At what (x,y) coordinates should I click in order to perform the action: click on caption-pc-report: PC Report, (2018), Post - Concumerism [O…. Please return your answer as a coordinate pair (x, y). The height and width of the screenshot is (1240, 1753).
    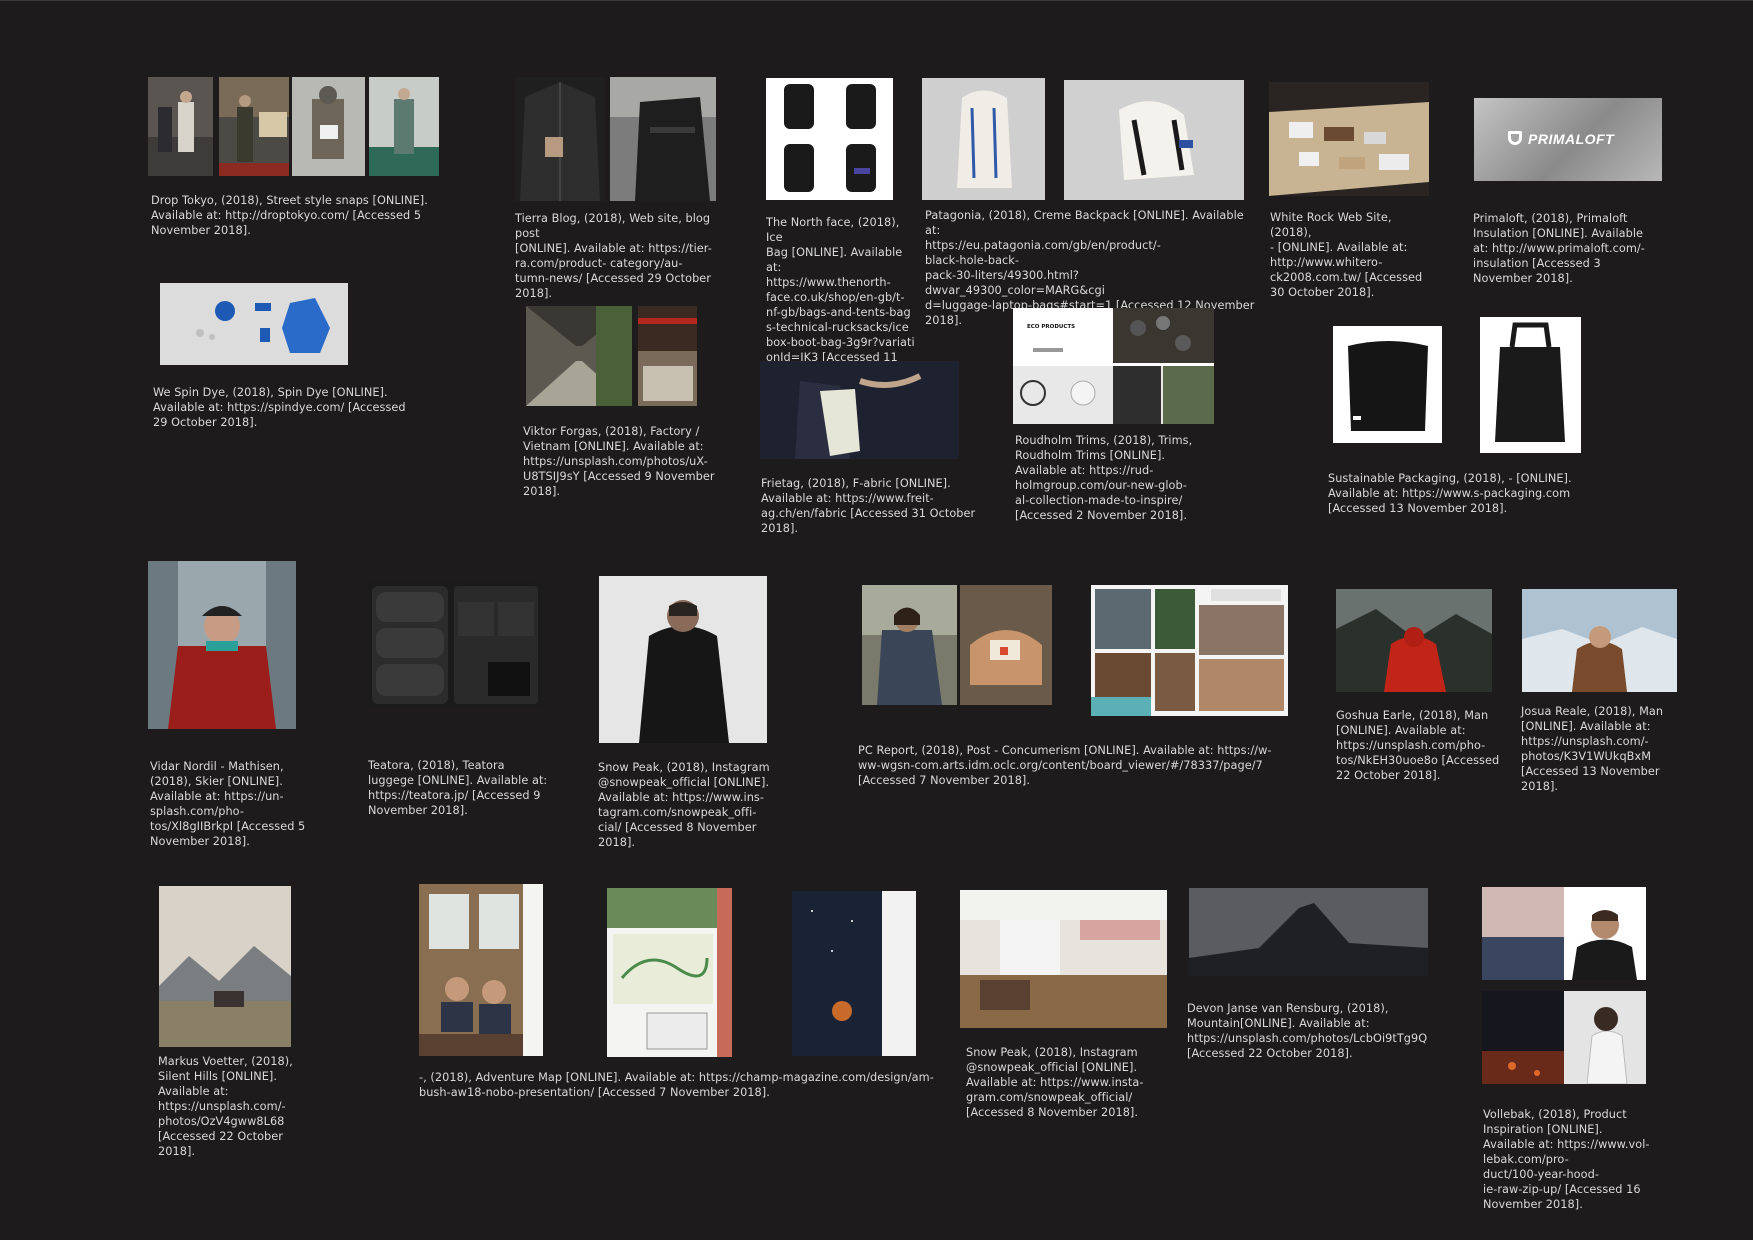
    Looking at the image, I should click on (1065, 765).